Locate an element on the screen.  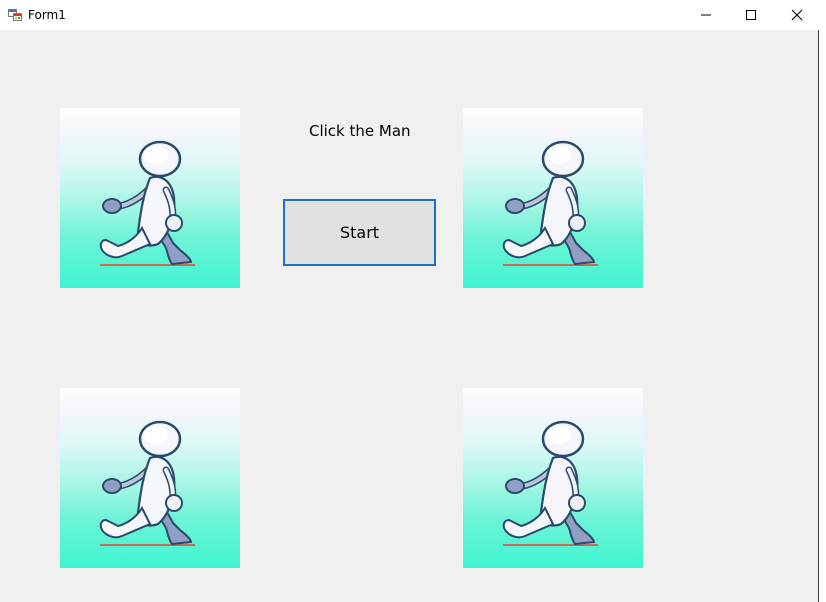
window-right-border-line is located at coordinates (818, 316).